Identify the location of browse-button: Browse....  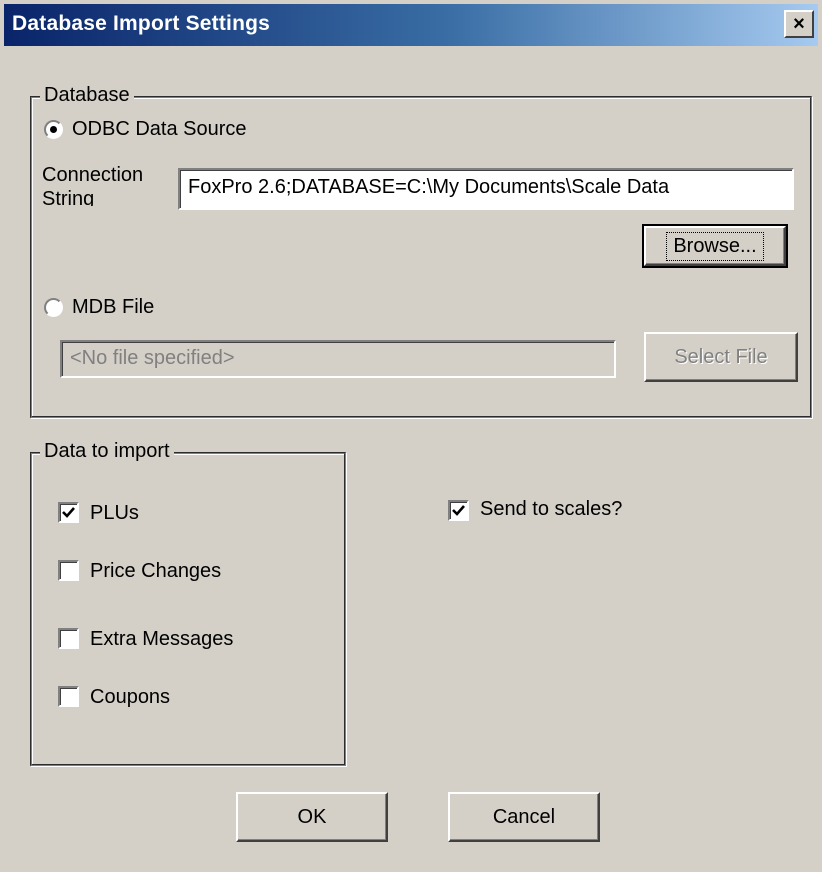
(715, 246).